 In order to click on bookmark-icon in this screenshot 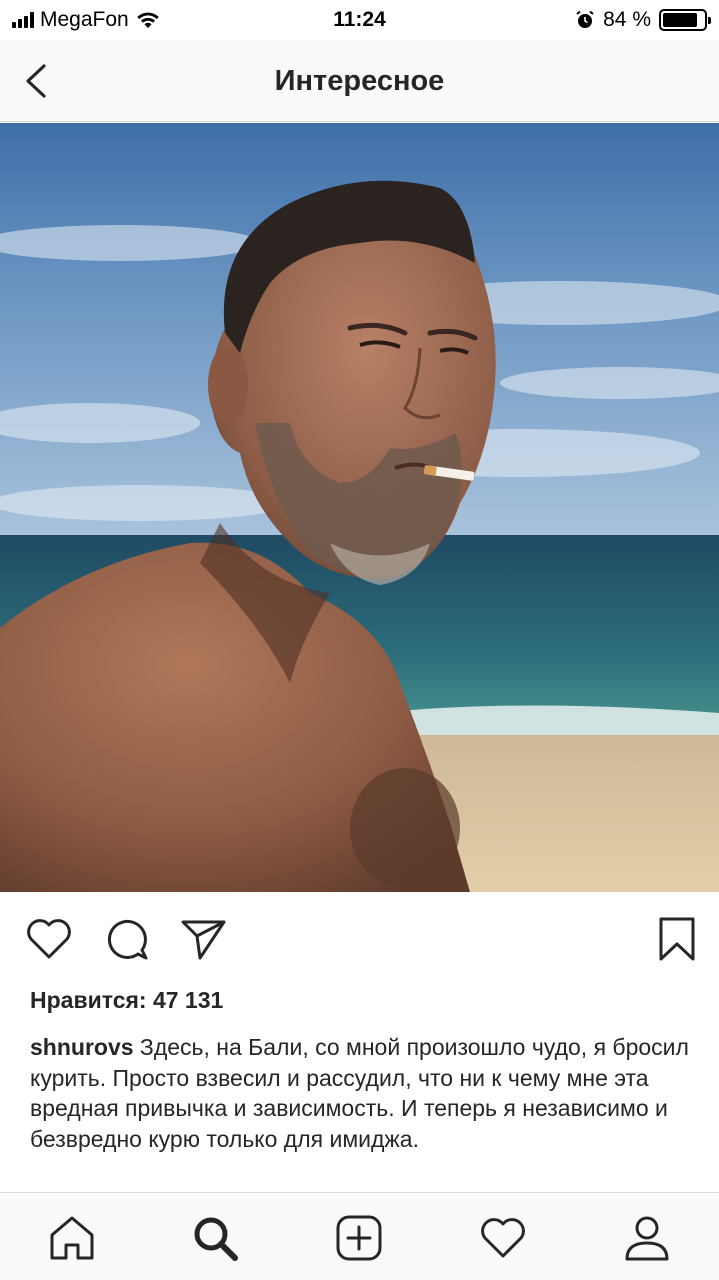, I will do `click(677, 939)`.